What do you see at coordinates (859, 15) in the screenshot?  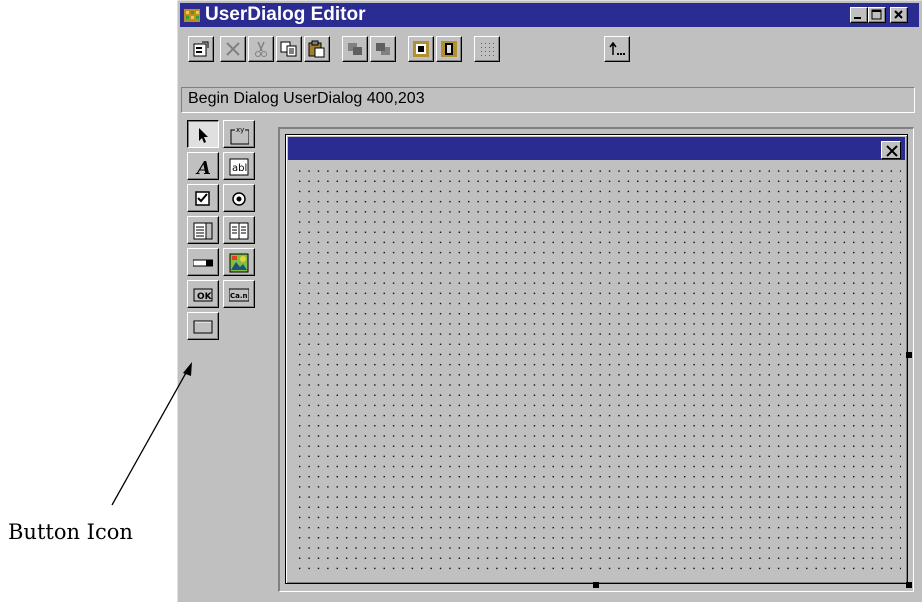 I see `minimize-button` at bounding box center [859, 15].